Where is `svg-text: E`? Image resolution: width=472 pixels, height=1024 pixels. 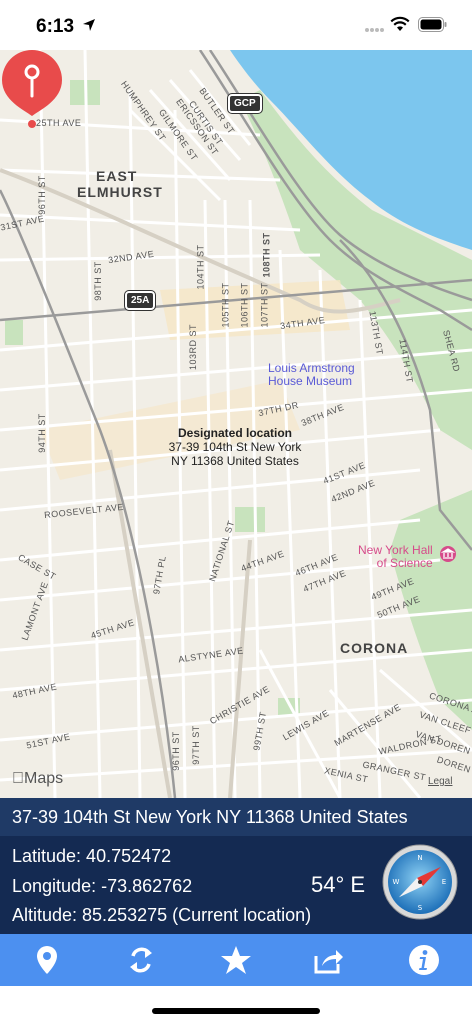
svg-text: E is located at coordinates (444, 882).